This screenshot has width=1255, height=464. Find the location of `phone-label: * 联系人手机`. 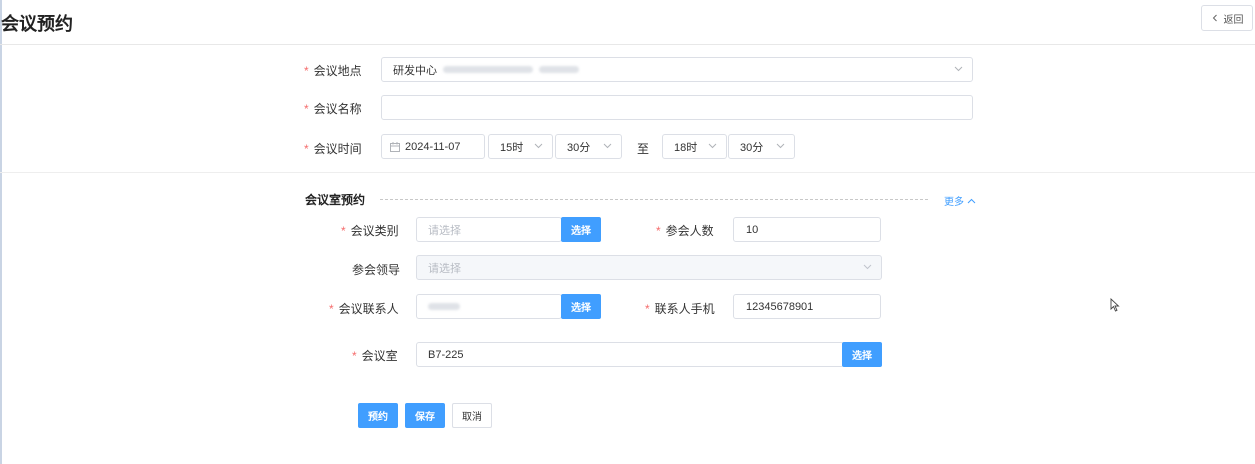

phone-label: * 联系人手机 is located at coordinates (680, 309).